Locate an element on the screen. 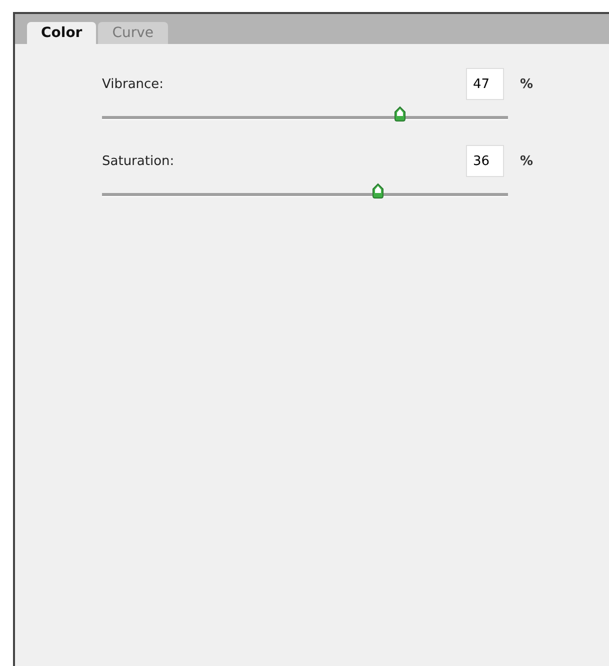 The height and width of the screenshot is (666, 609). value-field: 36 is located at coordinates (485, 161).